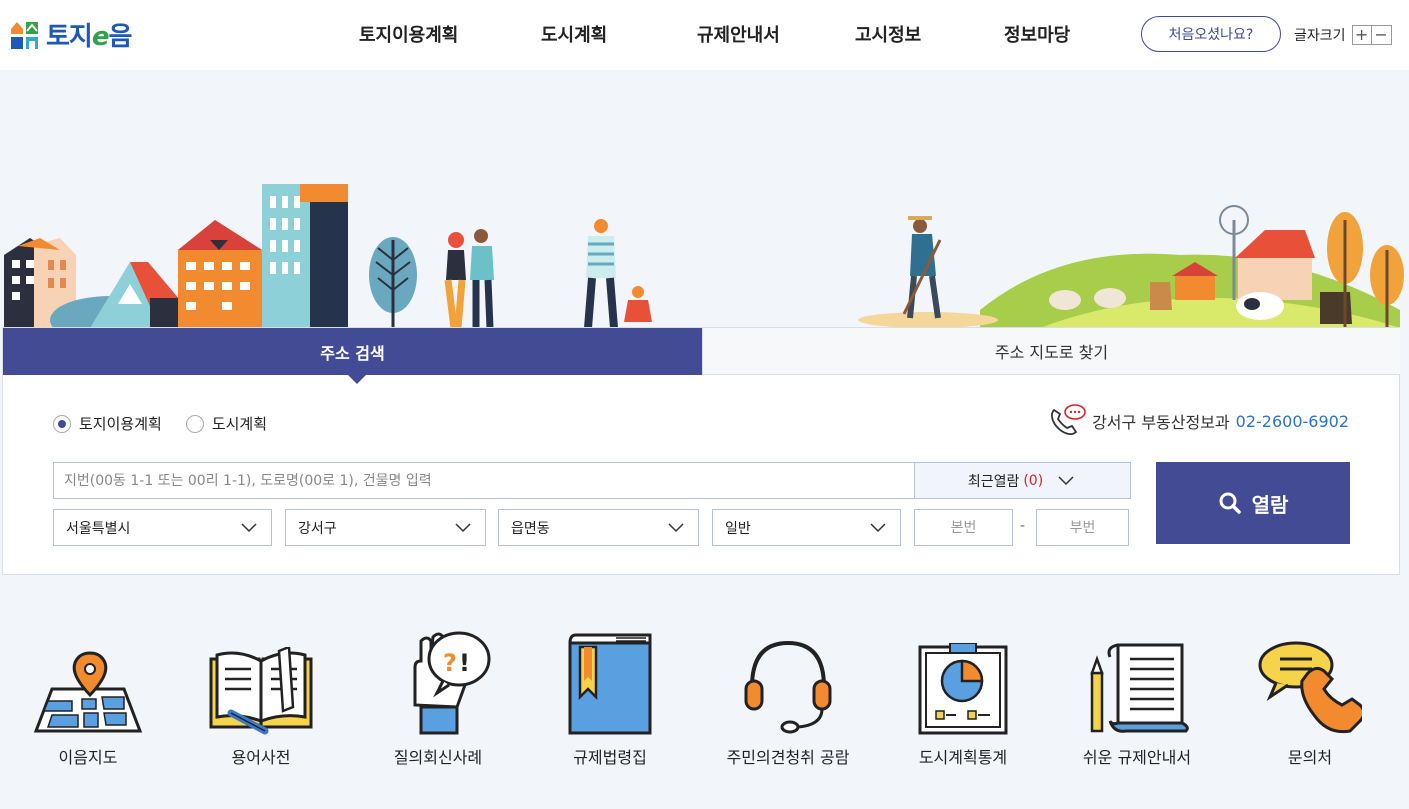  I want to click on quick-menu-item-law-collection: 규제법령집, so click(610, 697).